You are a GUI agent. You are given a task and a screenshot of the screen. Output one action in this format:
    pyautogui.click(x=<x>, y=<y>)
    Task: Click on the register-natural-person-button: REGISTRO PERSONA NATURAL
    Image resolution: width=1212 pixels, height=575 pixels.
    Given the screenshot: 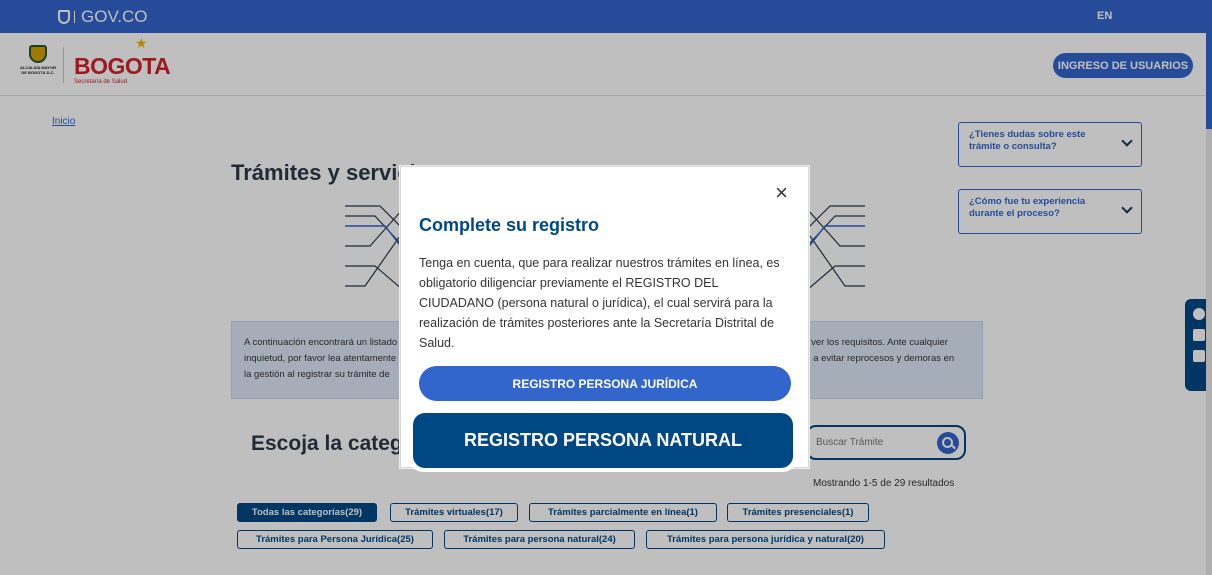 What is the action you would take?
    pyautogui.click(x=603, y=440)
    